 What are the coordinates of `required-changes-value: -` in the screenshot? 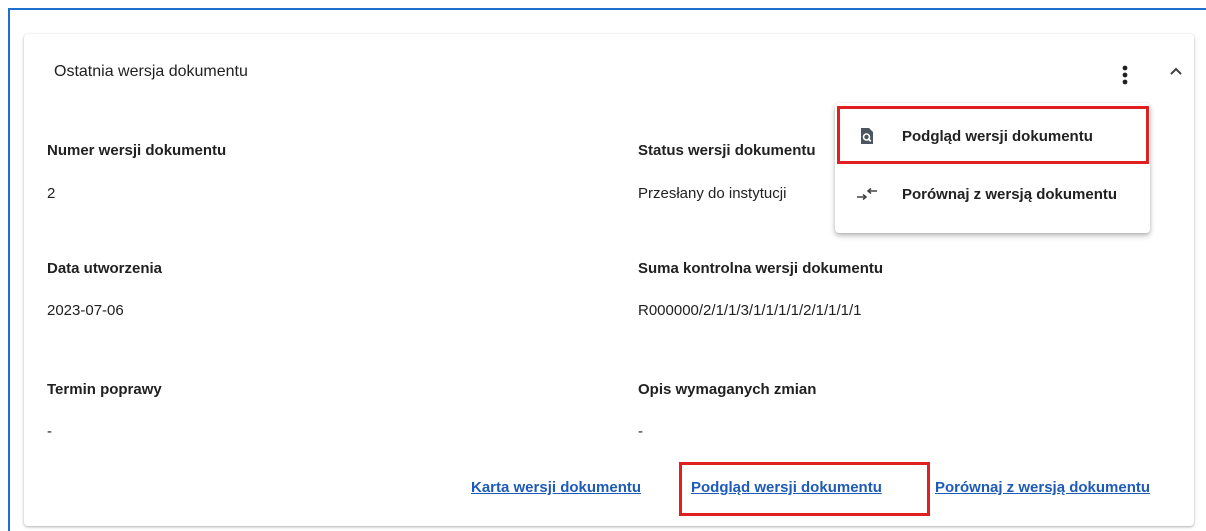 It's located at (640, 431).